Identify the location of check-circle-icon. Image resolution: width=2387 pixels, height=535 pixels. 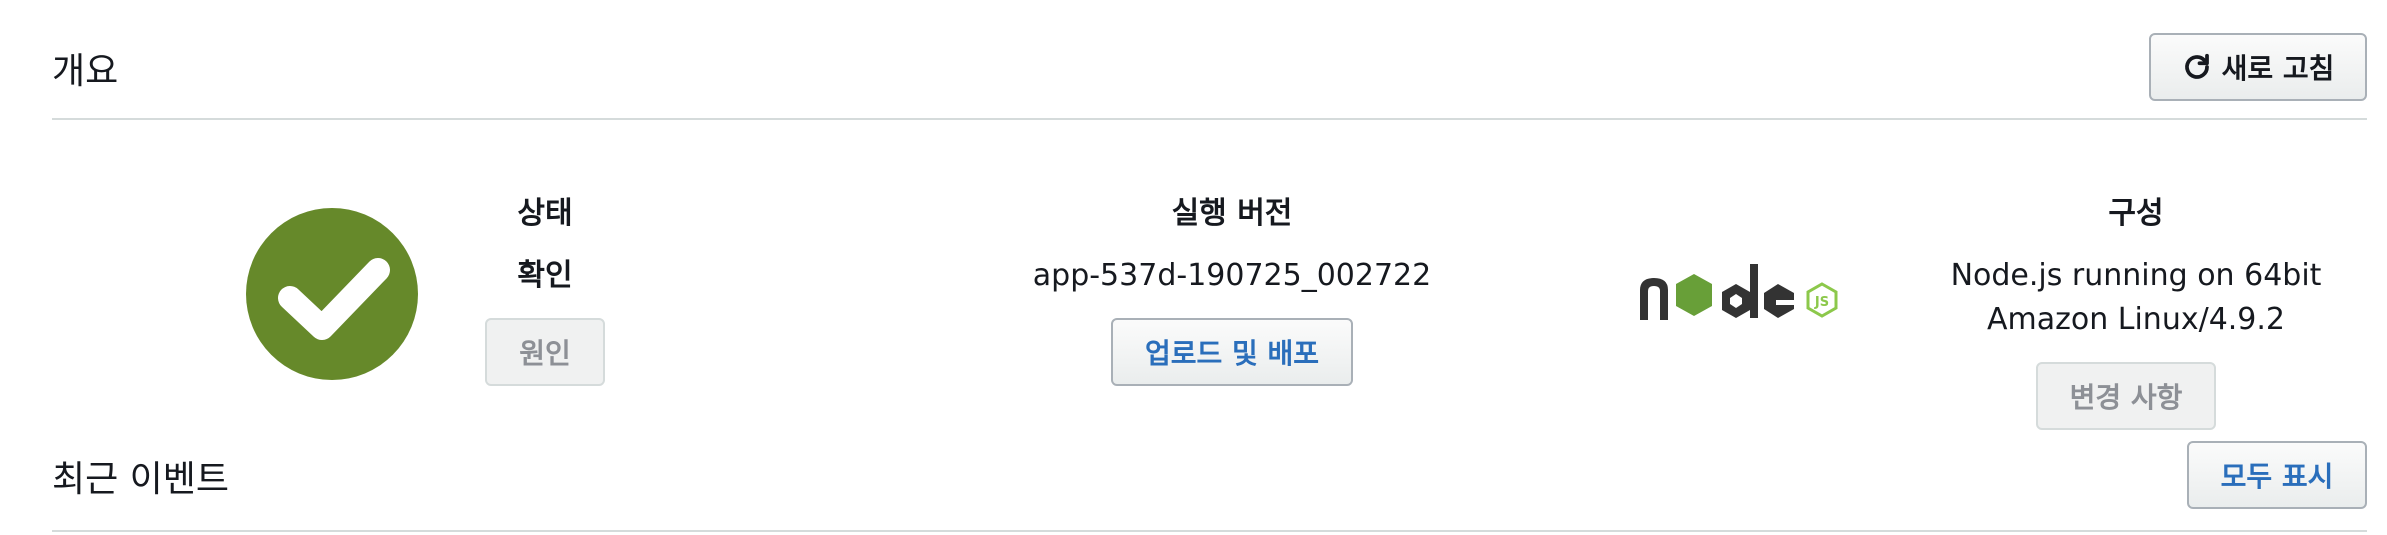
(332, 294).